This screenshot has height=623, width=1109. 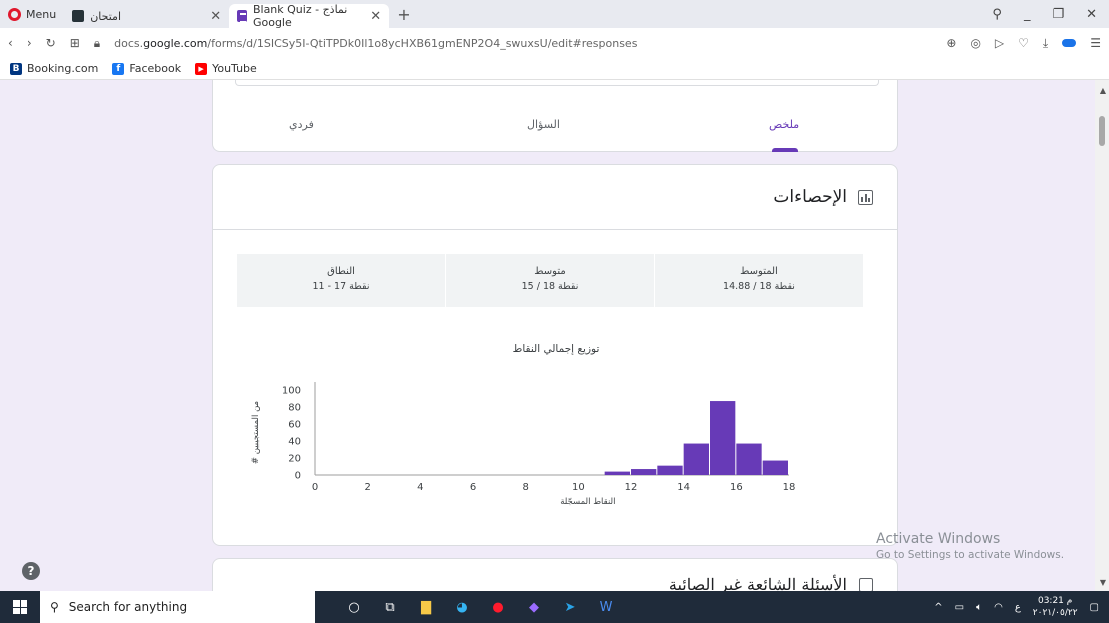 I want to click on tab-summary: ملخص, so click(x=784, y=124).